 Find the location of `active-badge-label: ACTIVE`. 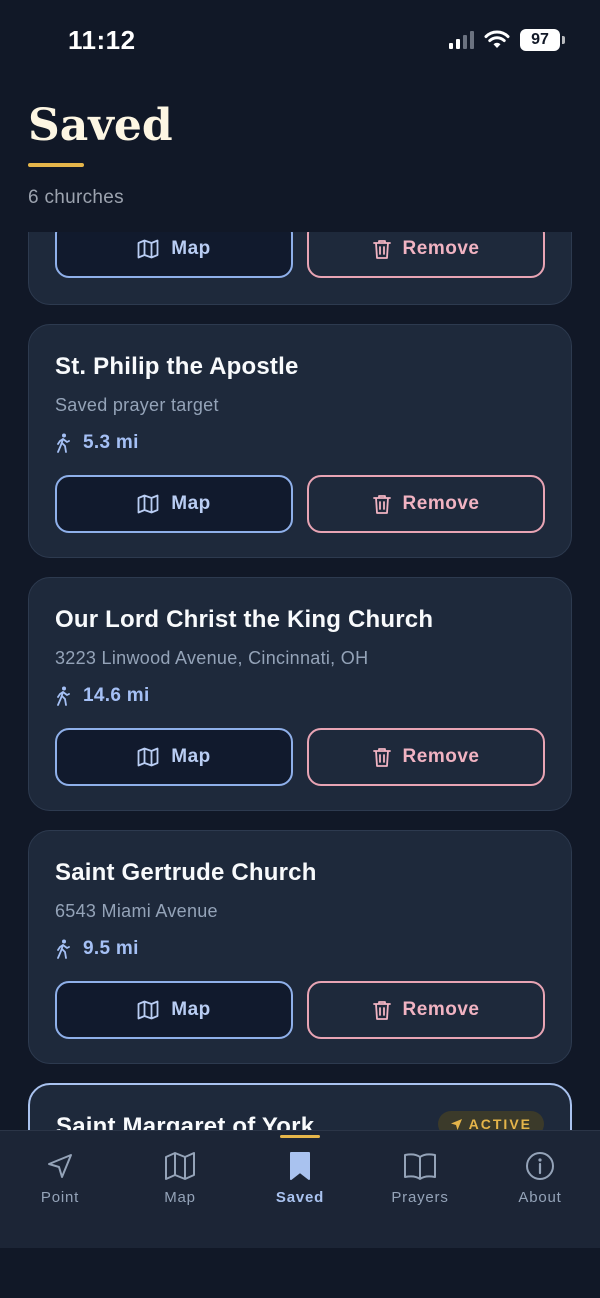

active-badge-label: ACTIVE is located at coordinates (500, 1123).